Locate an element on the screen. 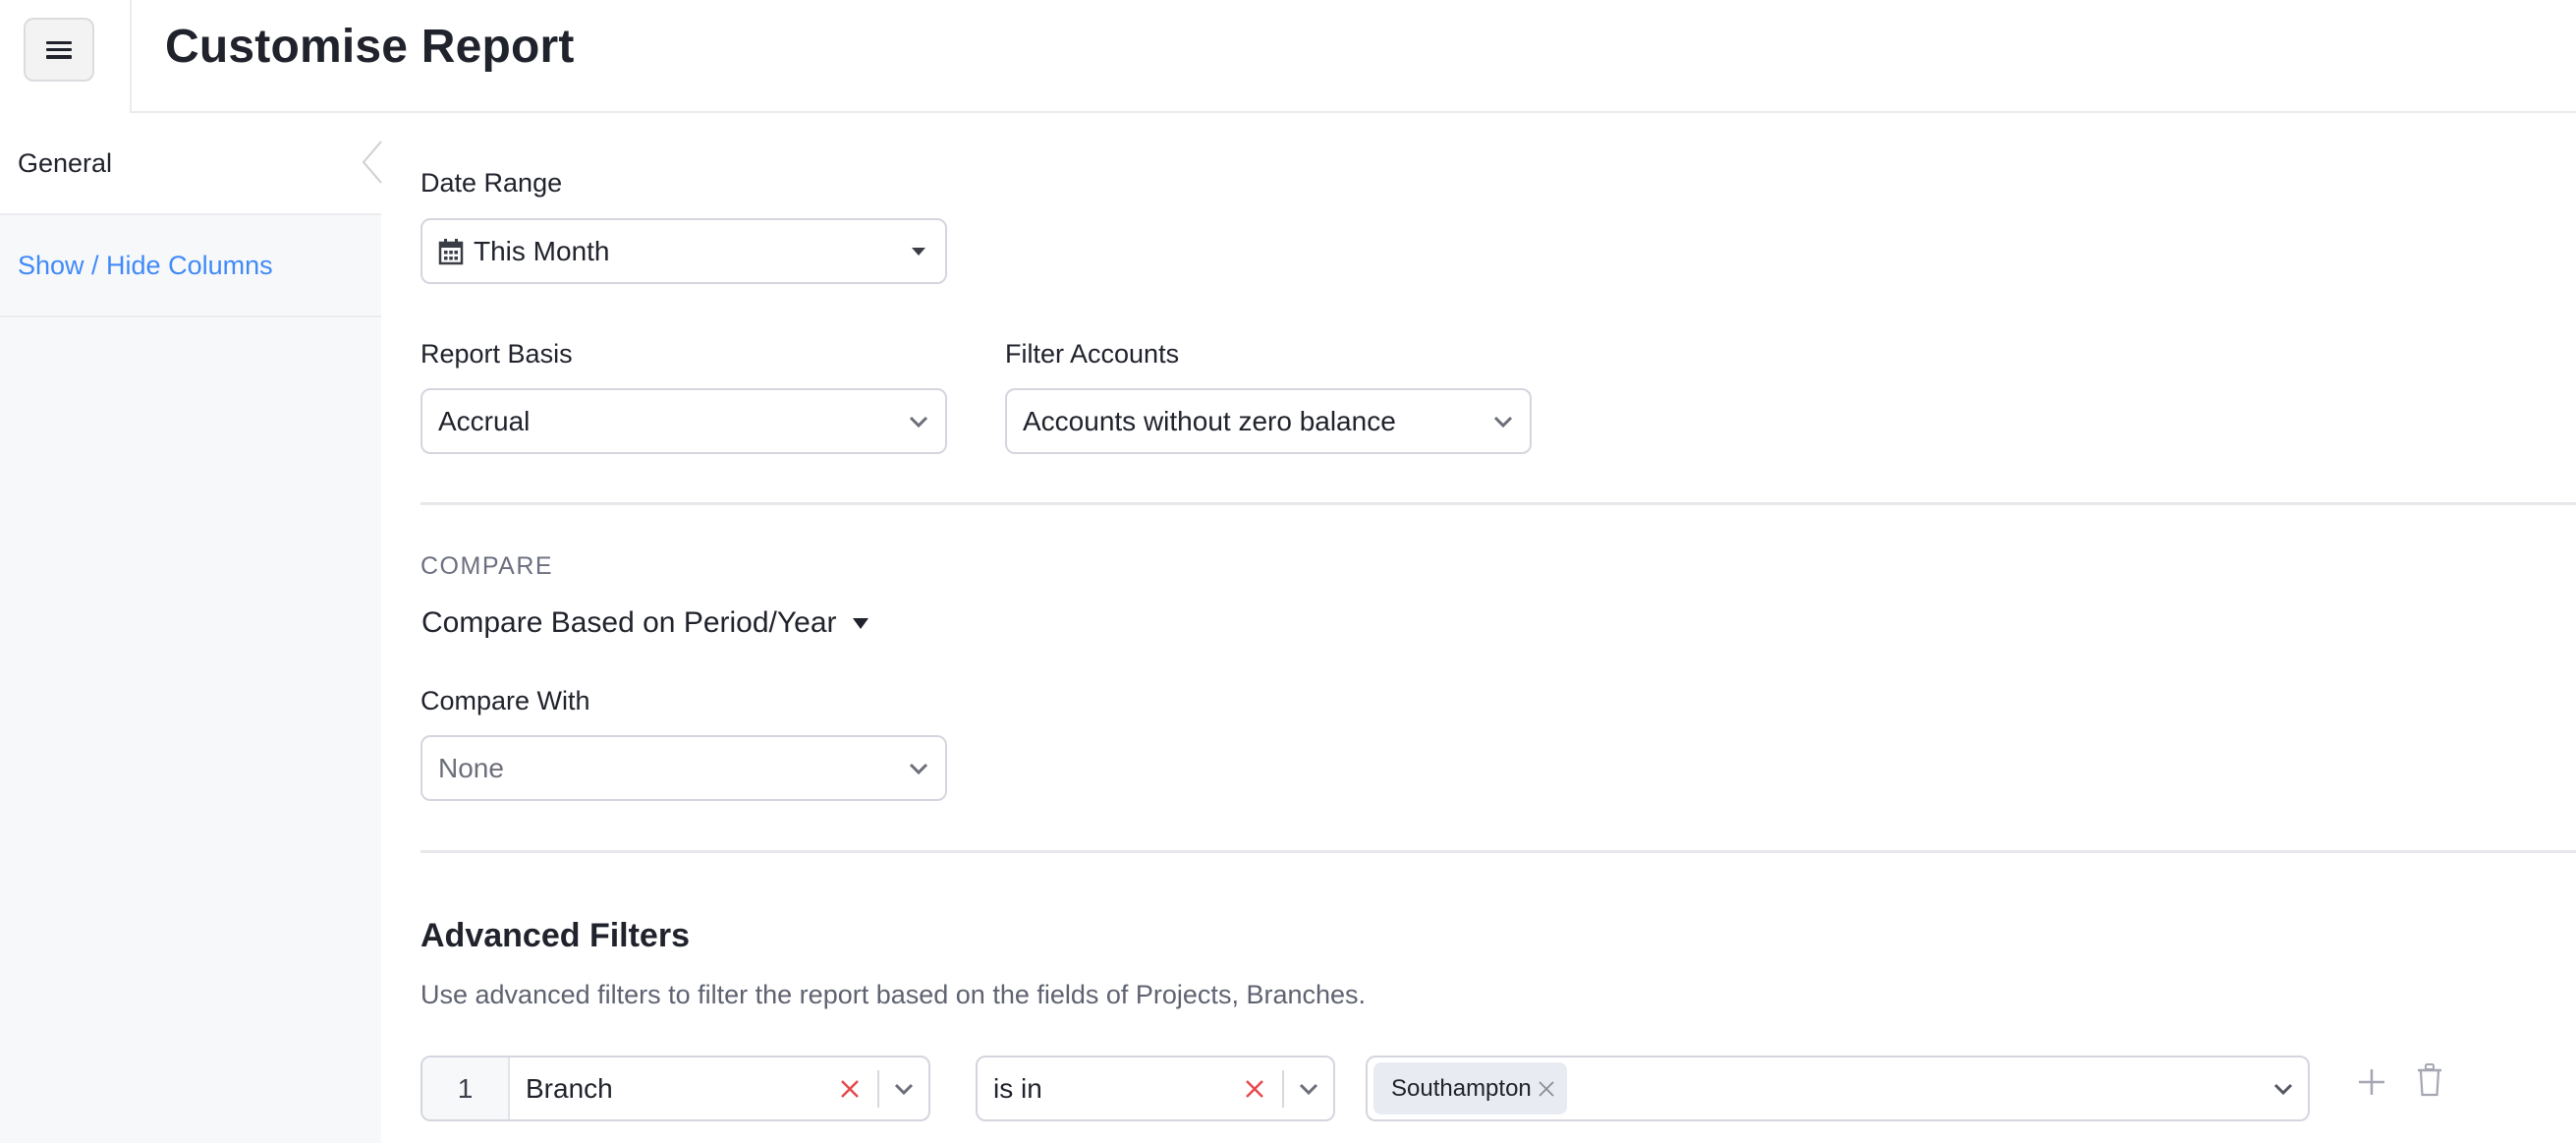 Image resolution: width=2576 pixels, height=1143 pixels. header: Customise Report is located at coordinates (1288, 56).